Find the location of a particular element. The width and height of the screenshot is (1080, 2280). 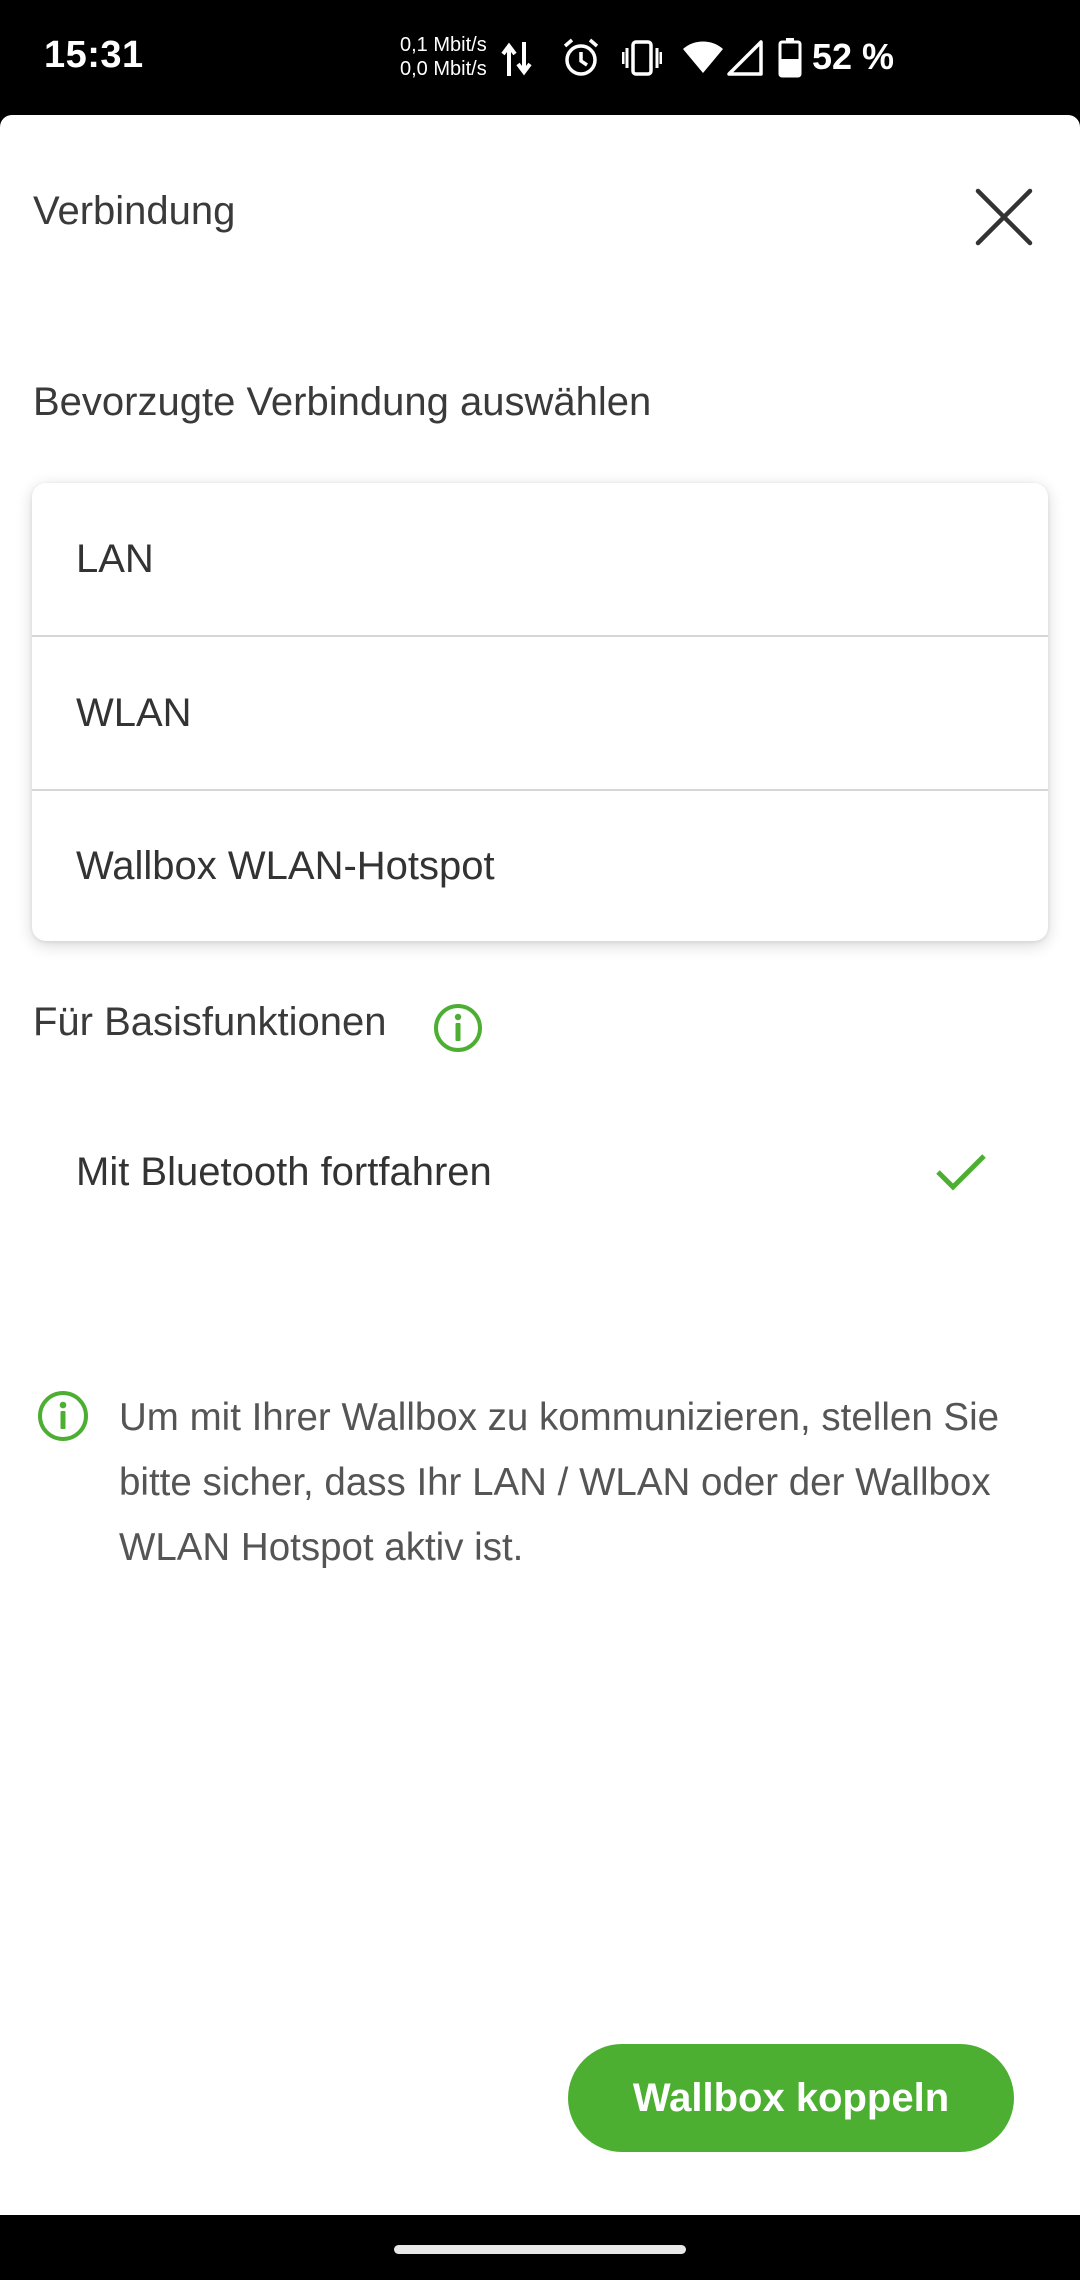

checkmark-icon is located at coordinates (961, 1172).